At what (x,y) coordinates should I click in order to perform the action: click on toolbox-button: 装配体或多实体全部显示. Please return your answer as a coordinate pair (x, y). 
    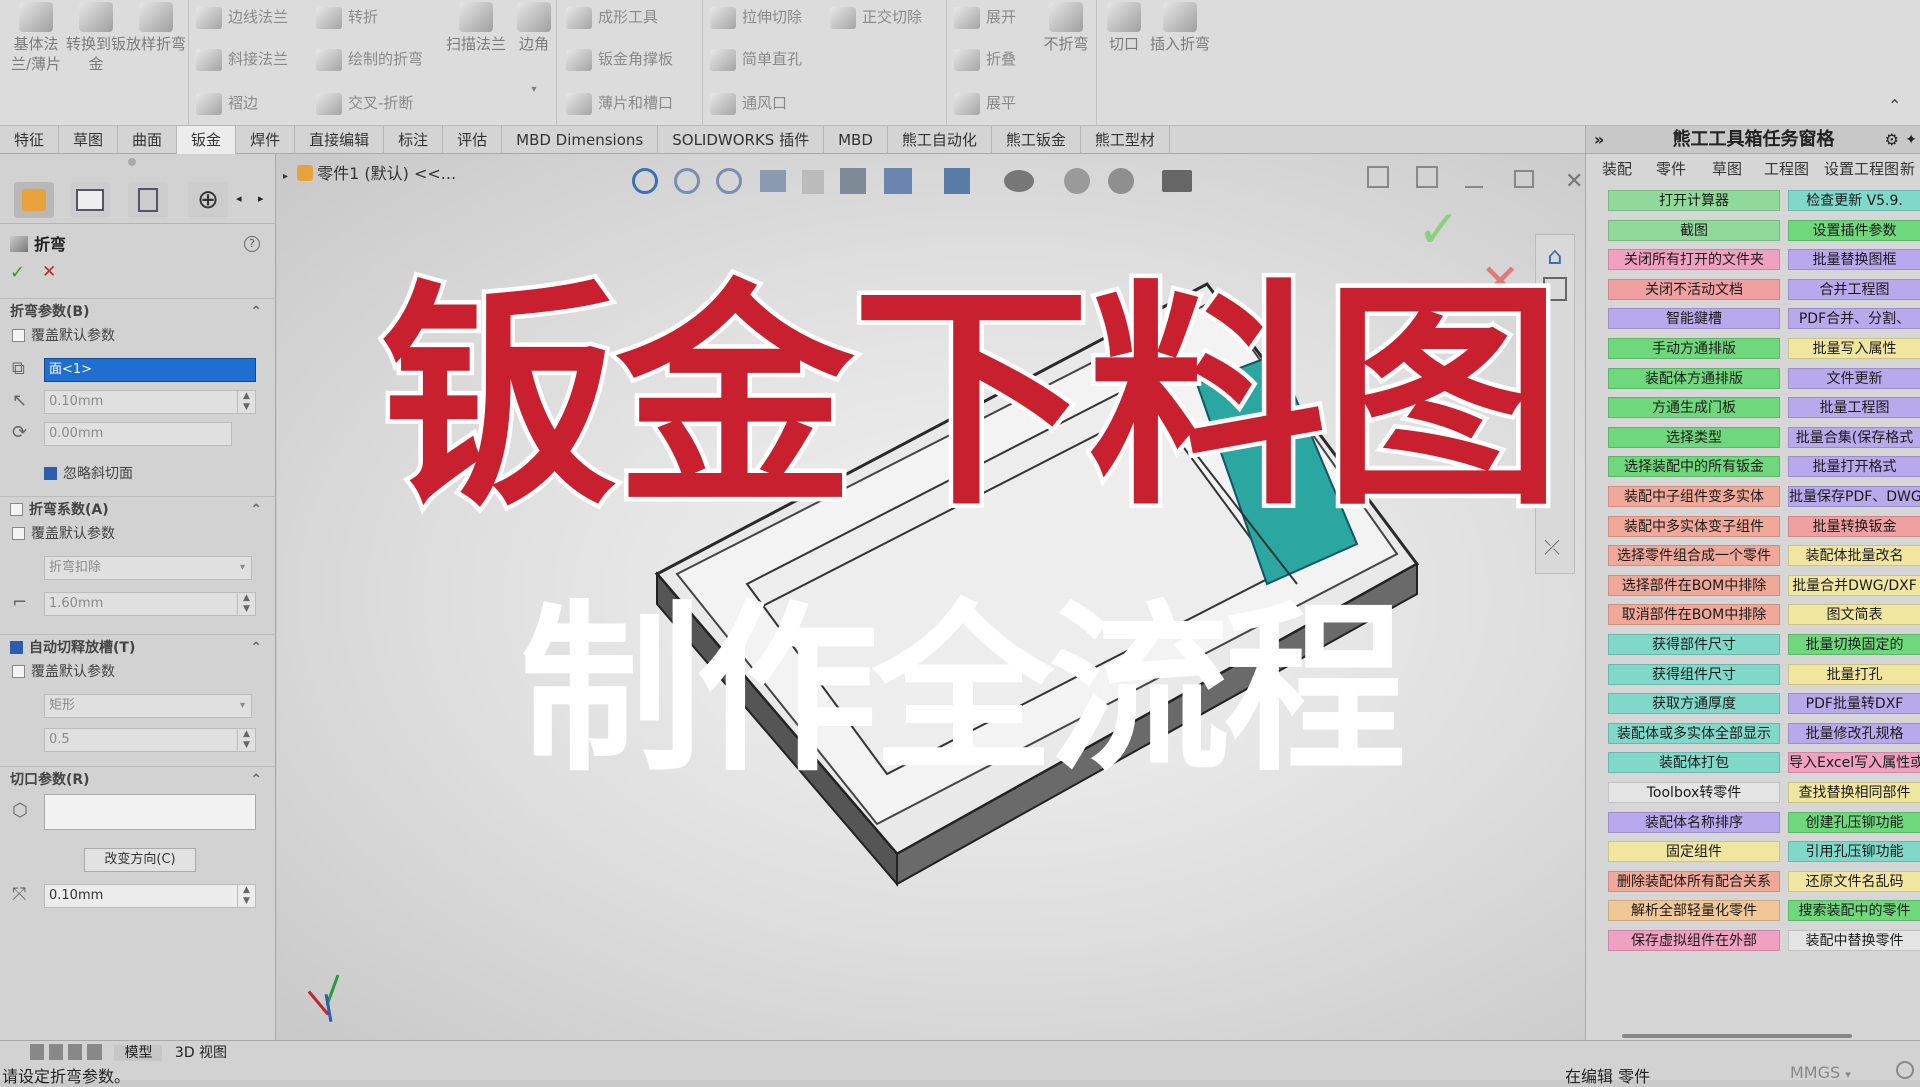
    Looking at the image, I should click on (1694, 733).